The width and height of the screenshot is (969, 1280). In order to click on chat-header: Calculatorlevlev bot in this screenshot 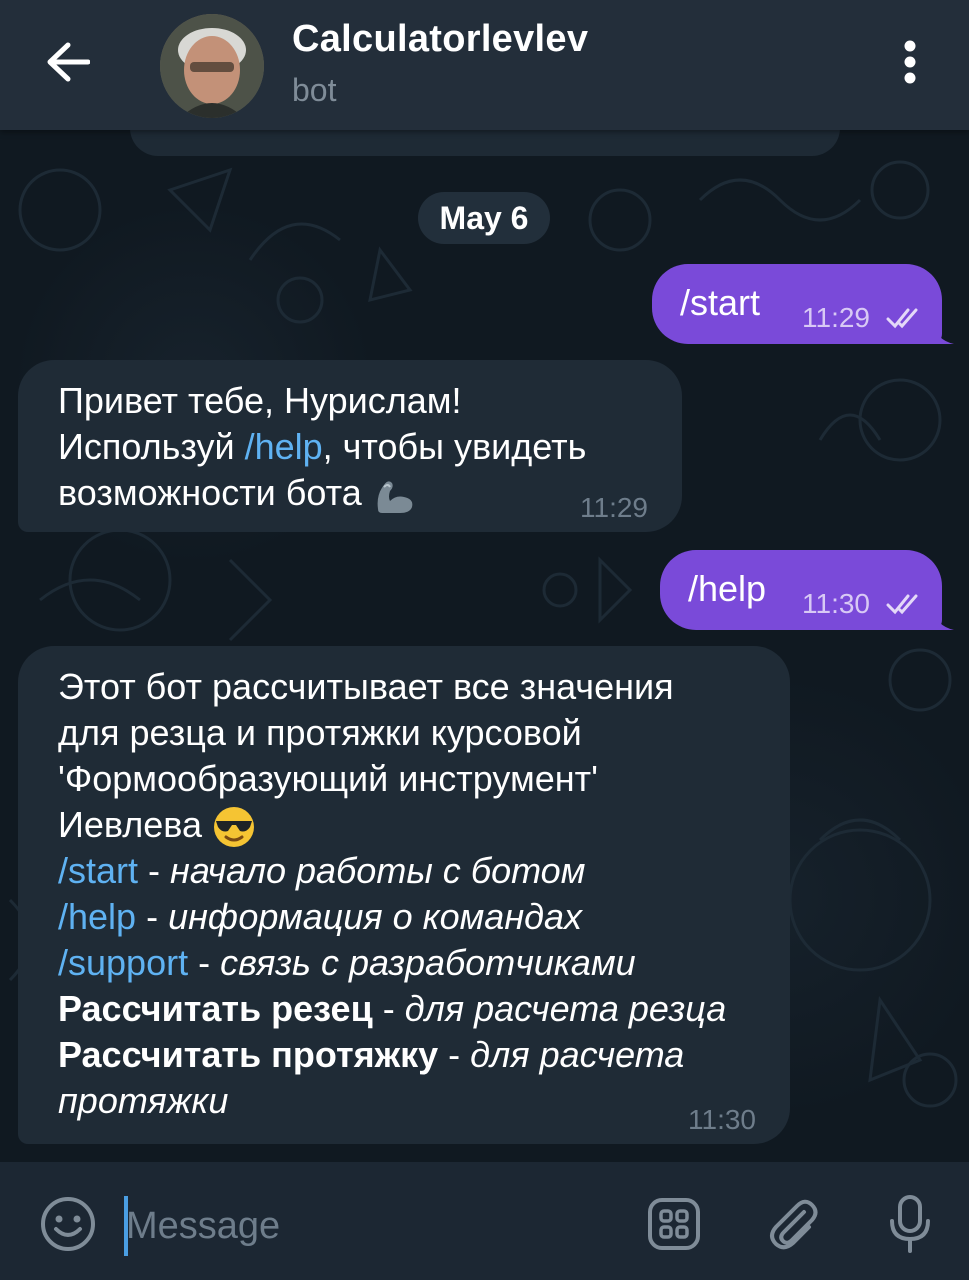, I will do `click(484, 65)`.